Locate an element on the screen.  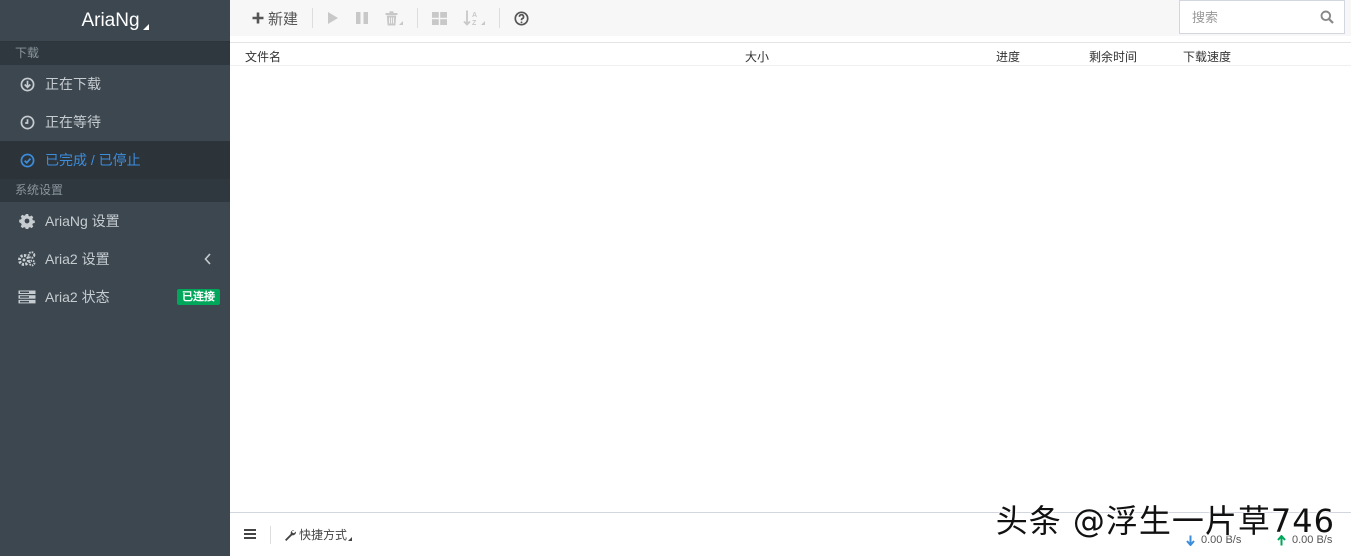
sidebar-item-label: Aria2 设置 is located at coordinates (77, 259).